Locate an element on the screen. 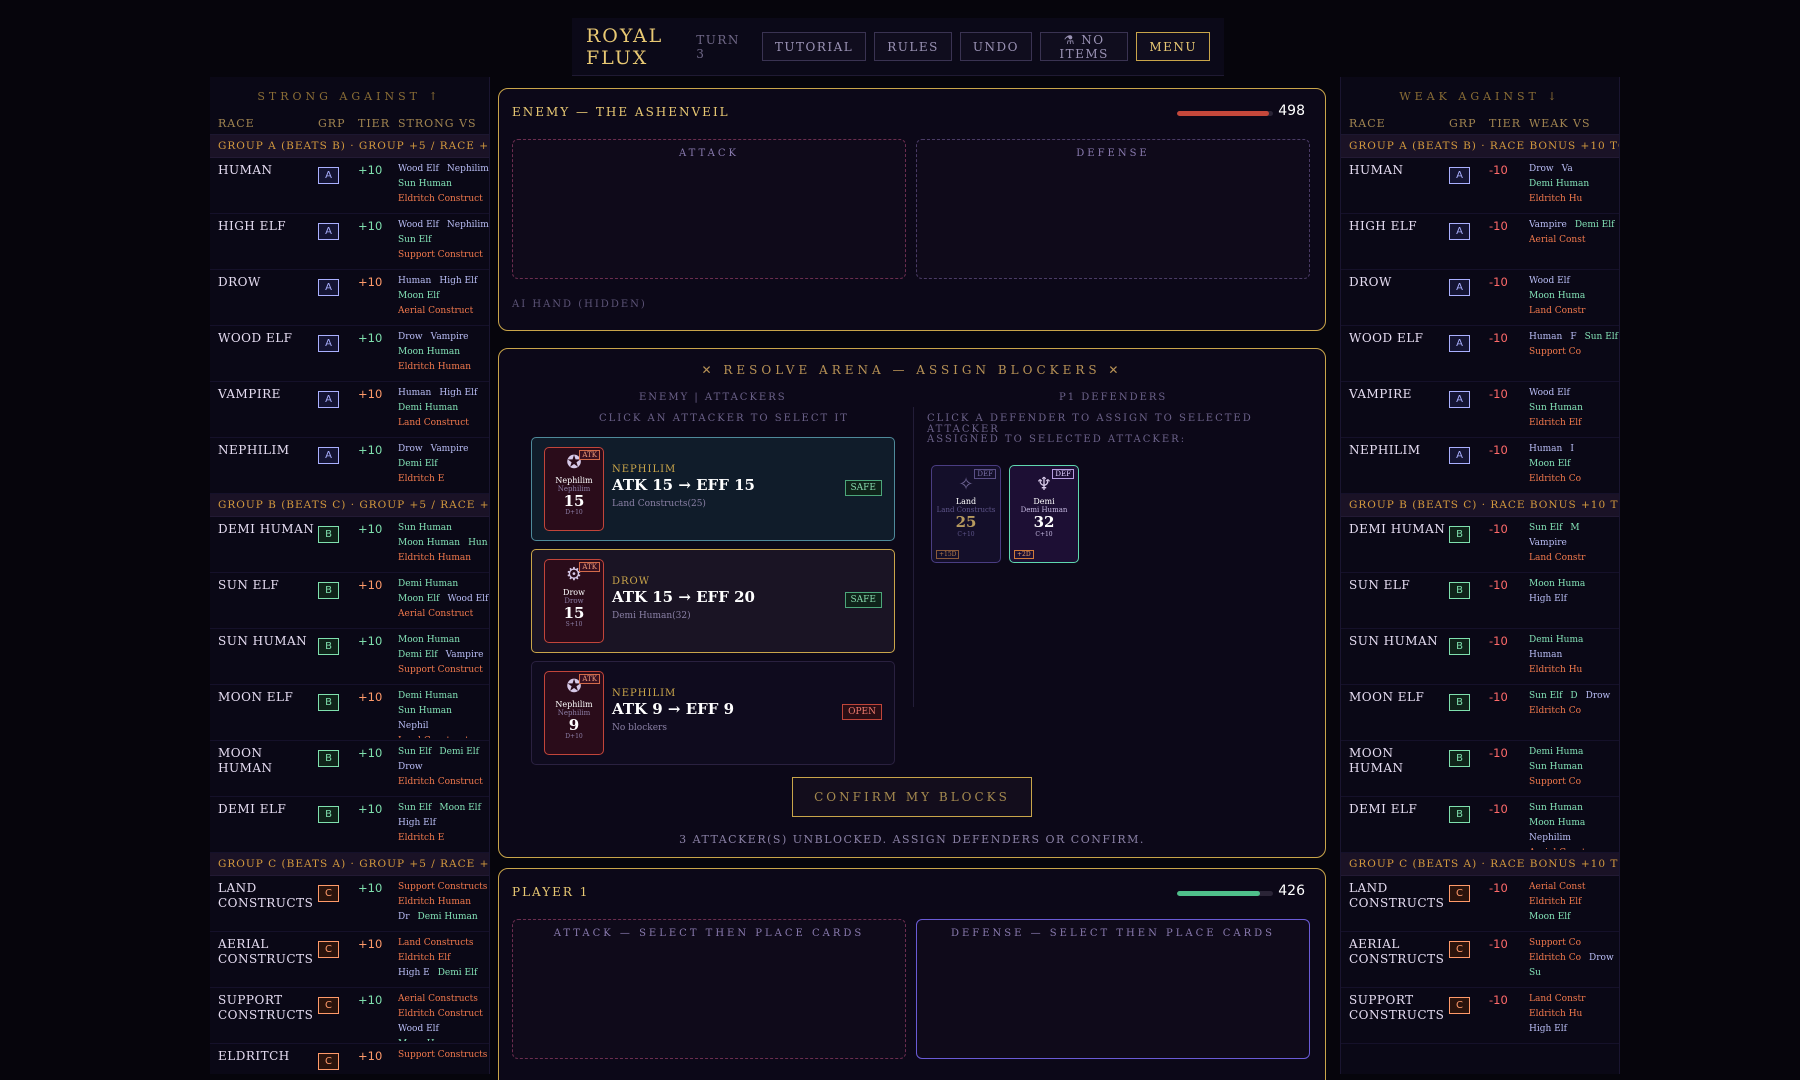  tutorial-button: TUTORIAL is located at coordinates (814, 46).